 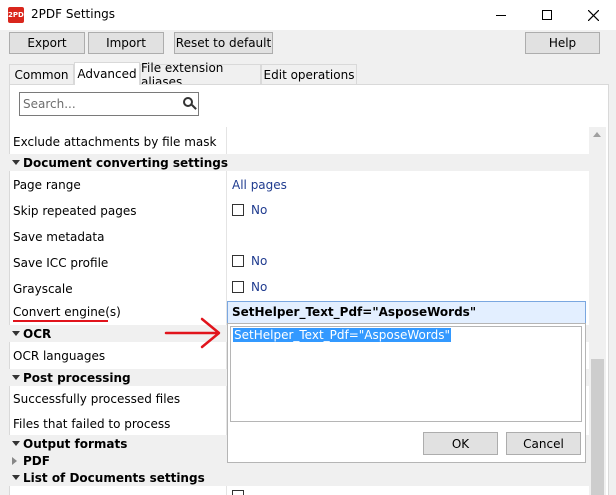 What do you see at coordinates (97, 399) in the screenshot?
I see `row-label: Successfully processed files` at bounding box center [97, 399].